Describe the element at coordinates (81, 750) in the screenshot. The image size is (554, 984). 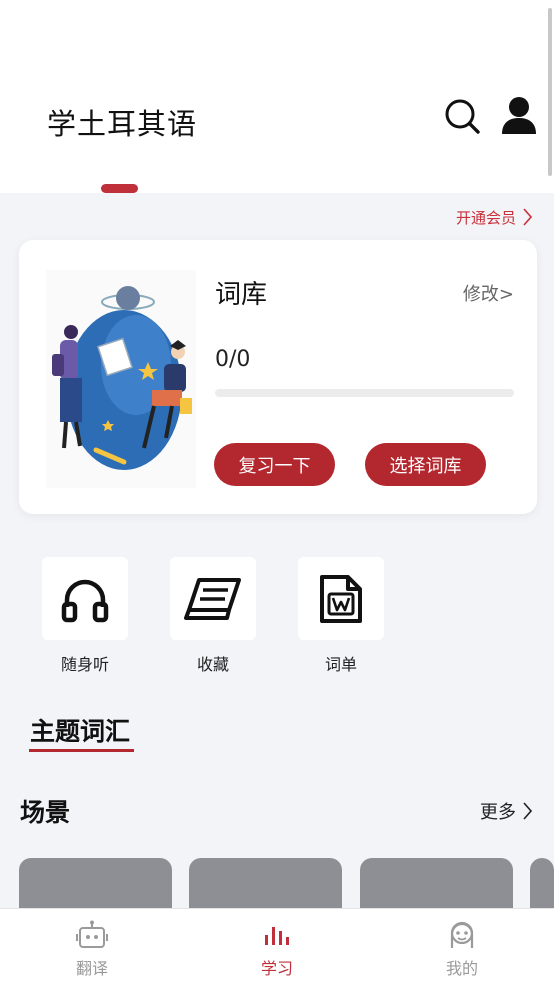
I see `topic-tab-underline` at that location.